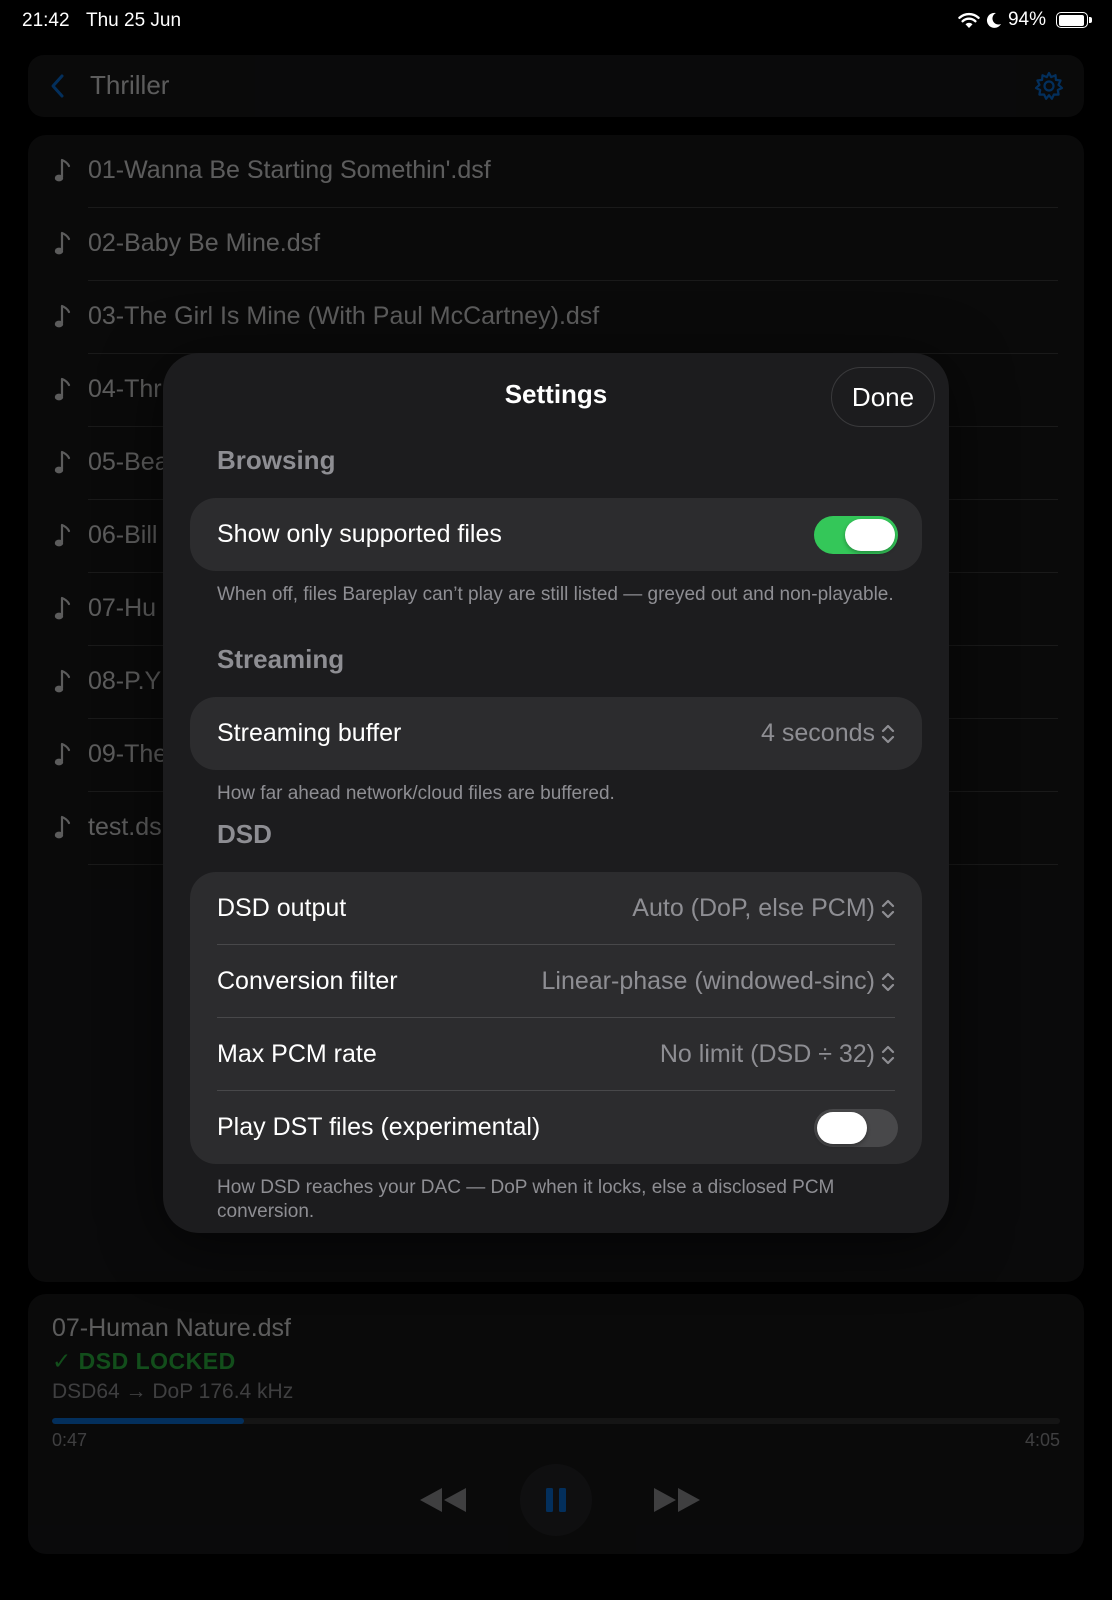 This screenshot has height=1600, width=1112. I want to click on elapsed-time: 0:47, so click(70, 1440).